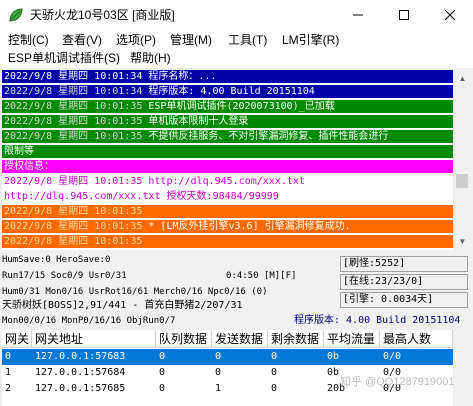 This screenshot has width=473, height=406. I want to click on column-header-max-users: 最高人数, so click(416, 339).